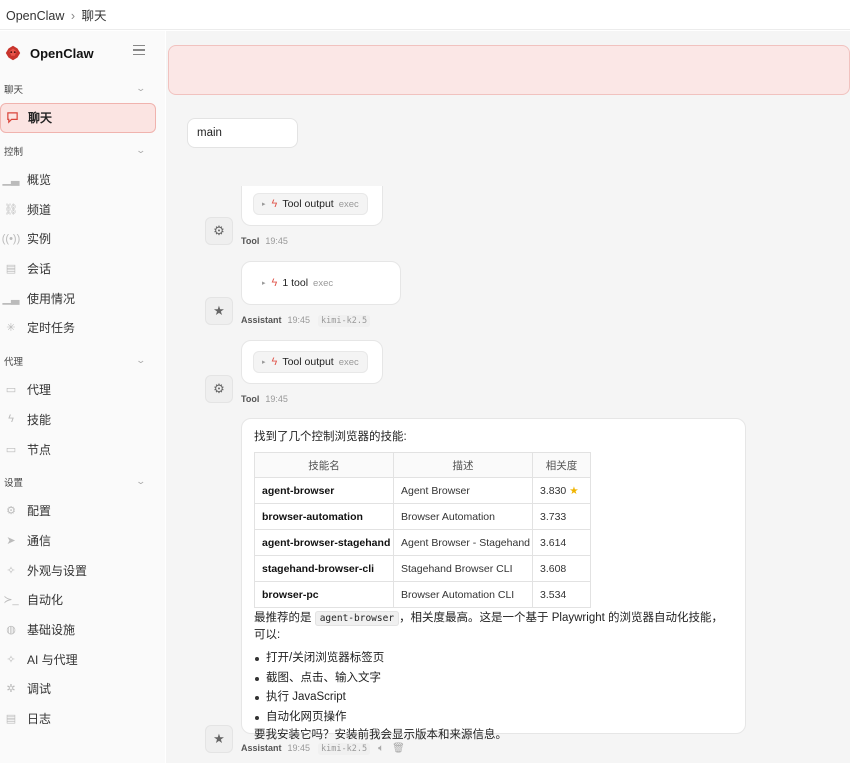  What do you see at coordinates (82, 239) in the screenshot?
I see `sidebar-item-instances: ((•)) 实例` at bounding box center [82, 239].